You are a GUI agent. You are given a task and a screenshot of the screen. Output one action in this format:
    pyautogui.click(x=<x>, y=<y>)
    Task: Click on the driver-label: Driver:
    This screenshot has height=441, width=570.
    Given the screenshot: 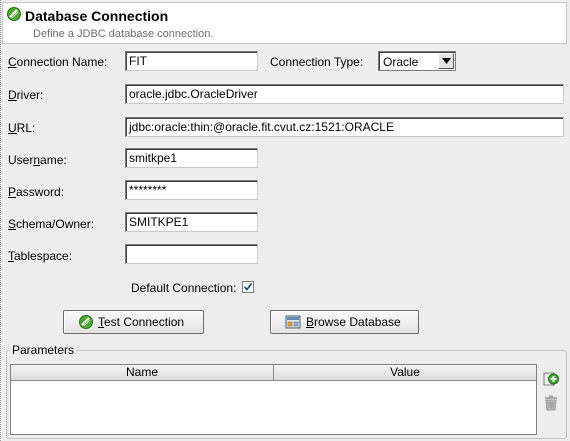 What is the action you would take?
    pyautogui.click(x=26, y=95)
    